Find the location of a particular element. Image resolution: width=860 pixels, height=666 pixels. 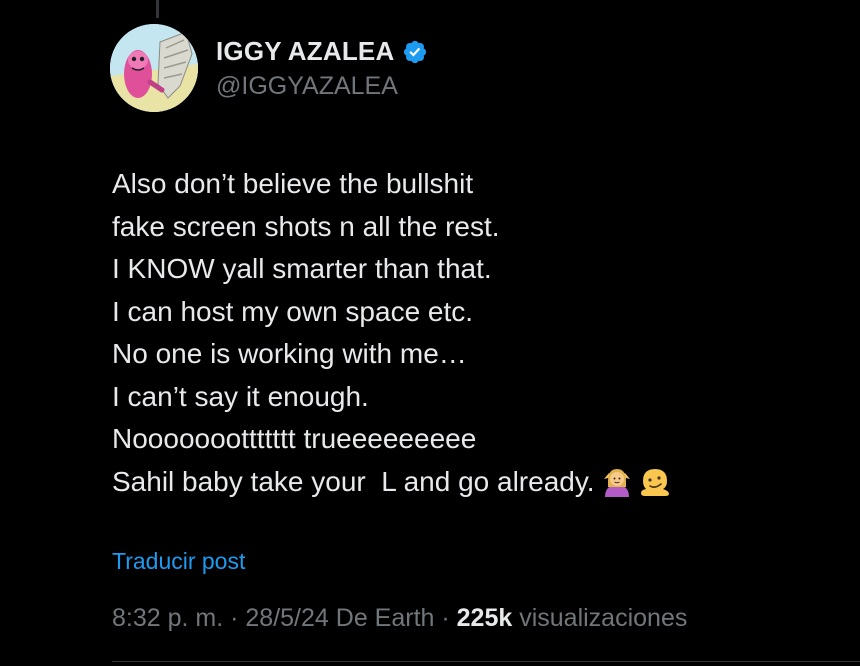

views-label: visualizaciones is located at coordinates (600, 618).